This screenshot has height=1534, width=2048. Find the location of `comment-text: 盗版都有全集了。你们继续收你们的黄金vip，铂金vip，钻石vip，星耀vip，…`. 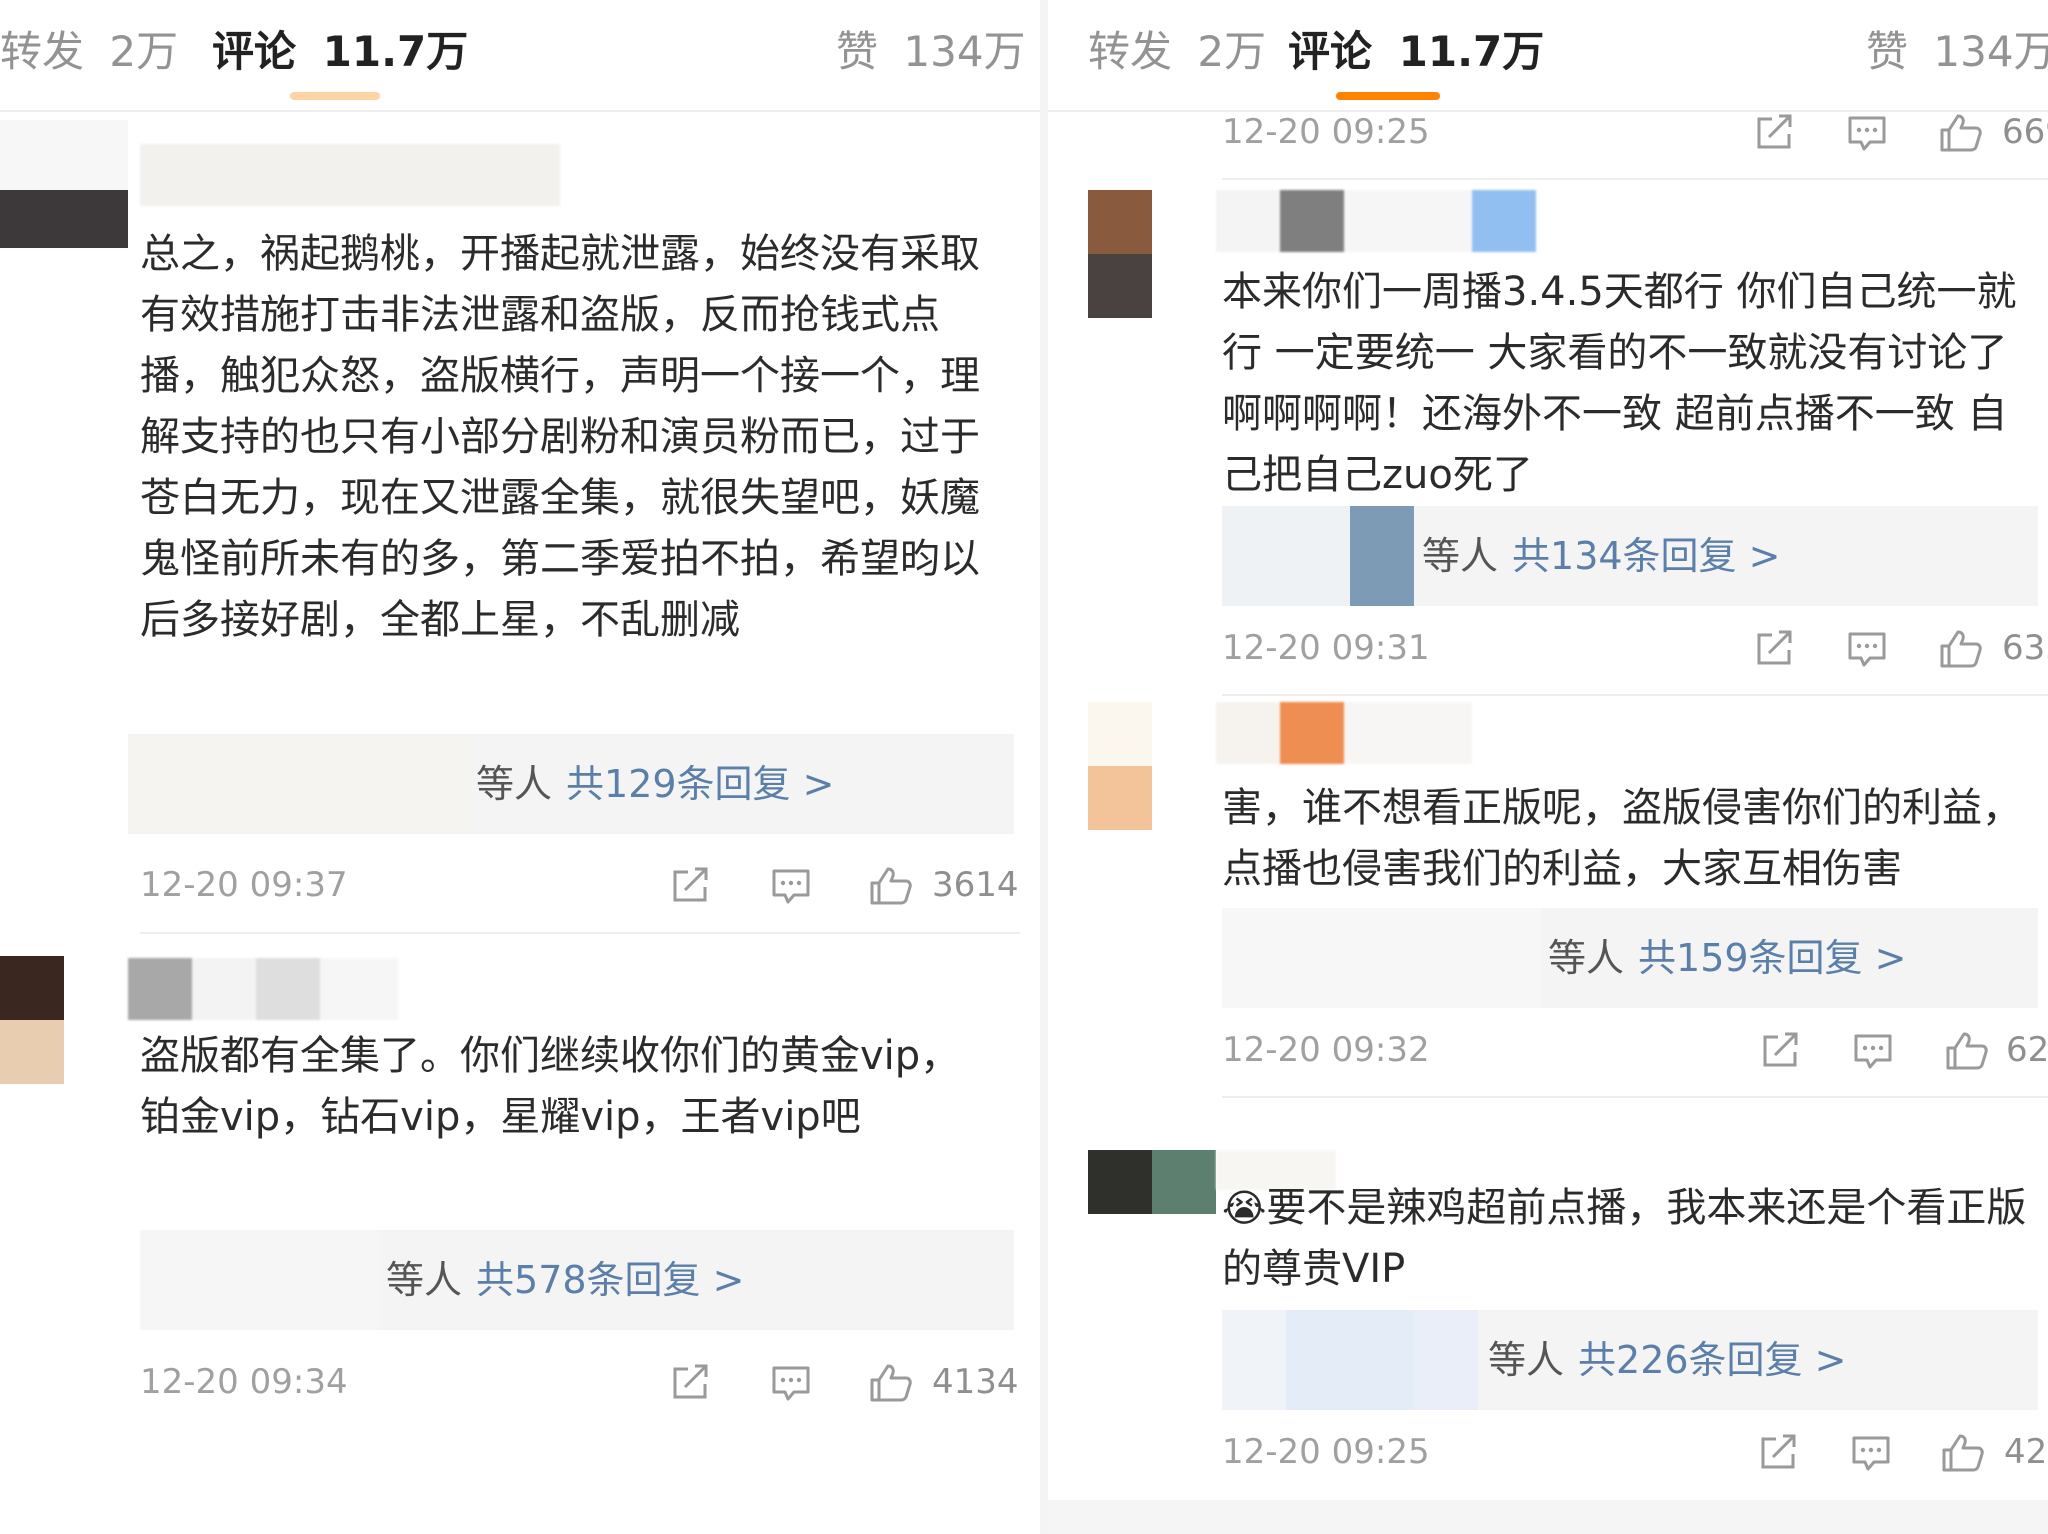

comment-text: 盗版都有全集了。你们继续收你们的黄金vip，铂金vip，钻石vip，星耀vip，… is located at coordinates (550, 1086).